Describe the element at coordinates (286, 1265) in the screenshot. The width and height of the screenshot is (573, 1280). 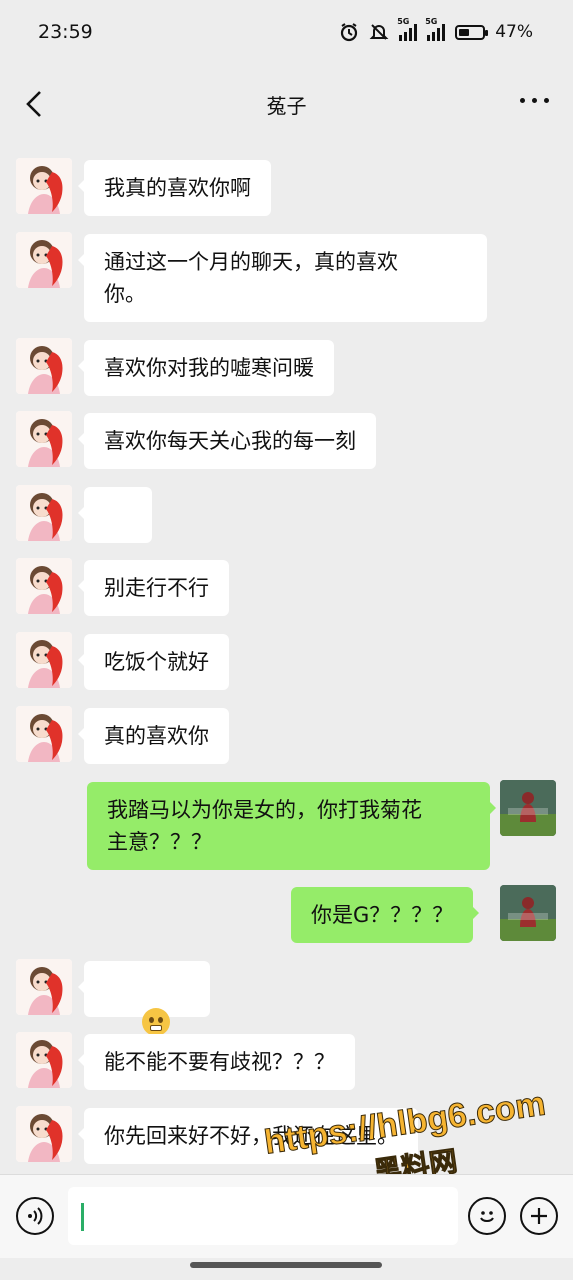
I see `home-indicator` at that location.